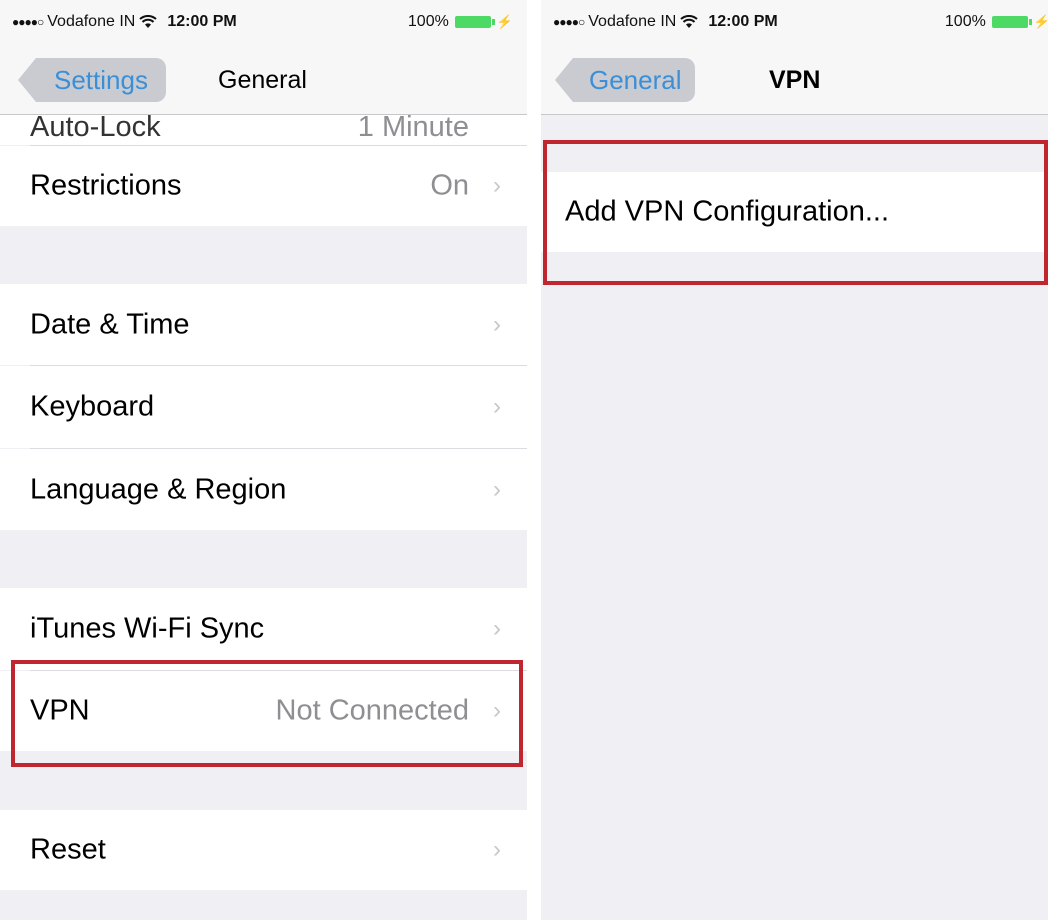  I want to click on back-button-general: General, so click(625, 80).